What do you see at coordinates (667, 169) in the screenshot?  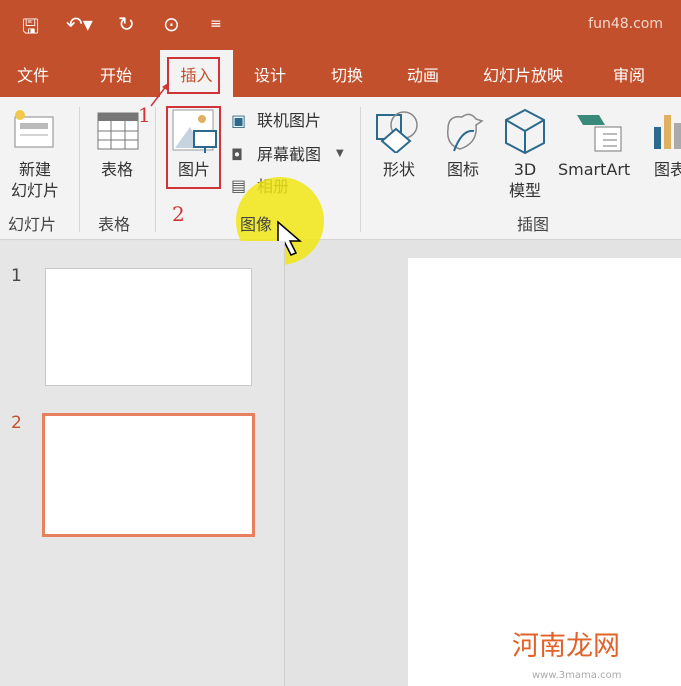 I see `chart-button: 图表` at bounding box center [667, 169].